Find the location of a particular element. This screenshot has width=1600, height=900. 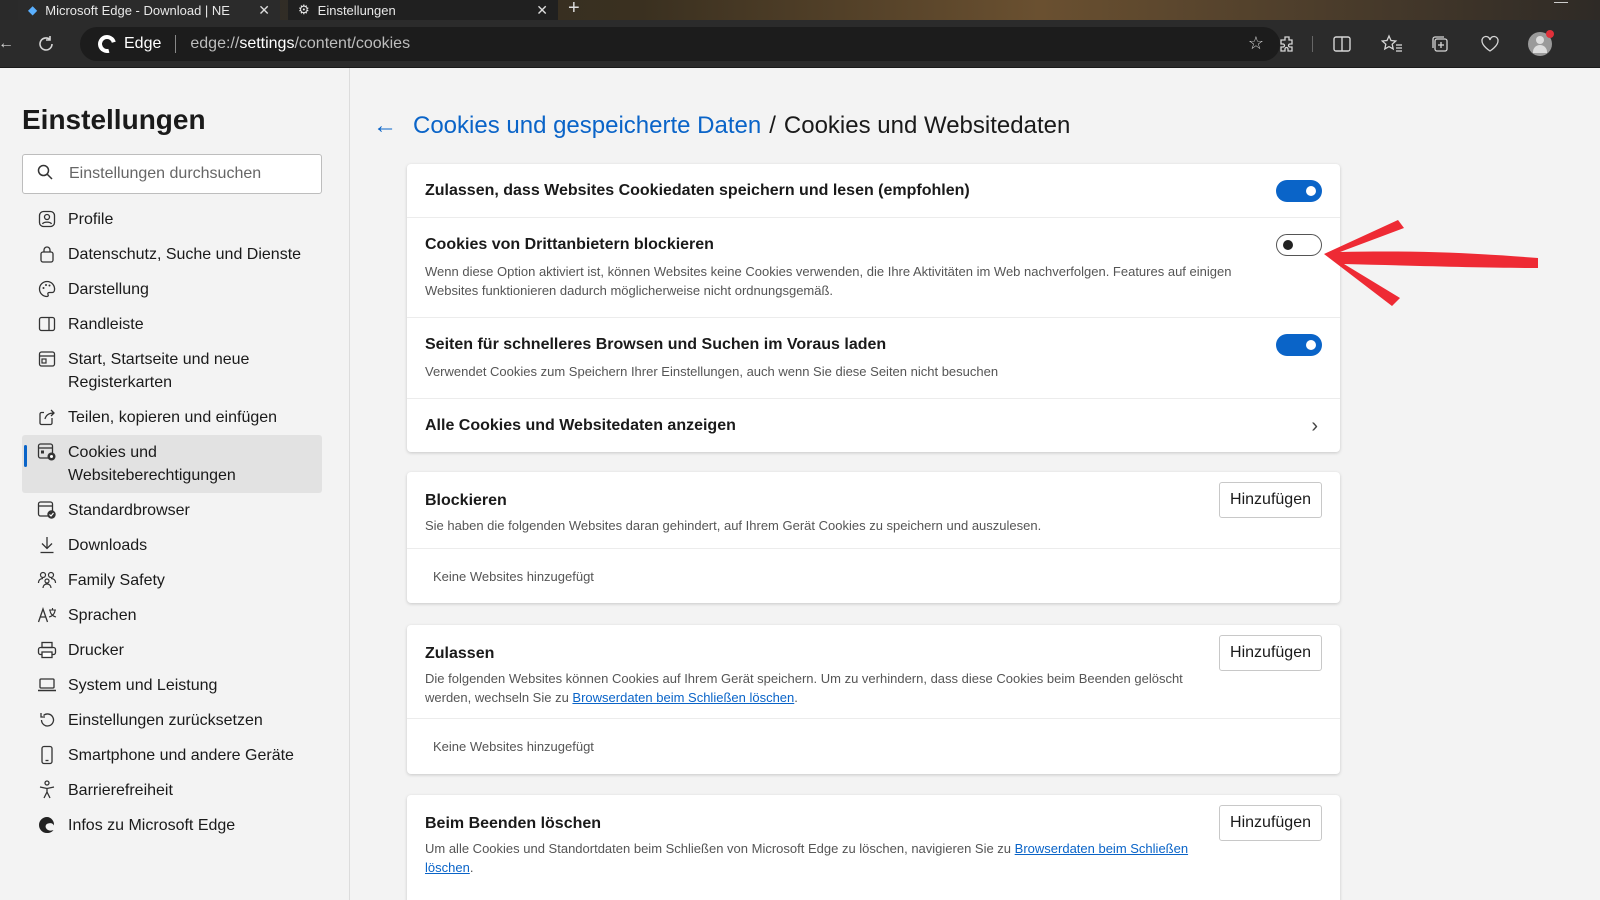

sidebar-item-label: Drucker is located at coordinates (96, 650).